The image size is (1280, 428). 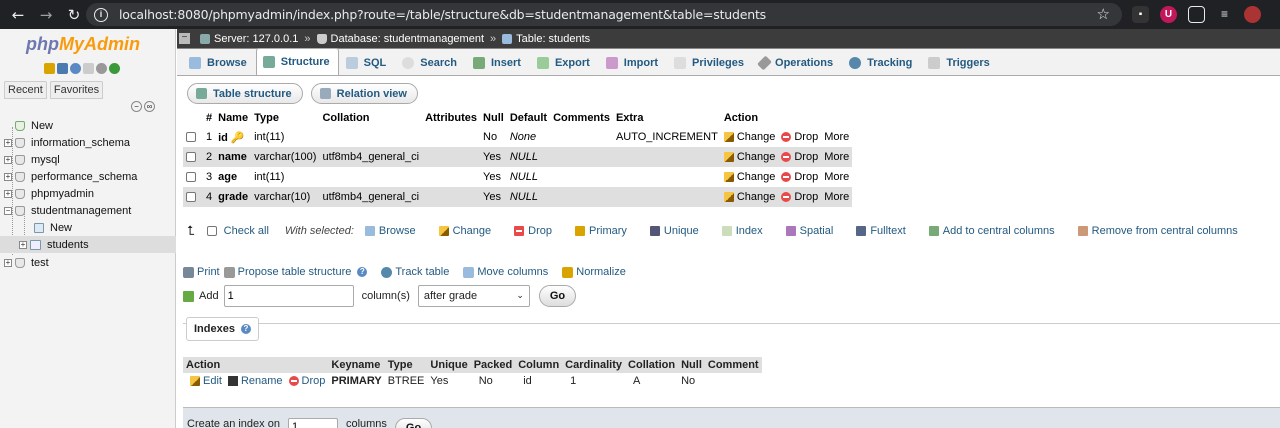 What do you see at coordinates (809, 231) in the screenshot?
I see `bulk-spatial-button: Spatial` at bounding box center [809, 231].